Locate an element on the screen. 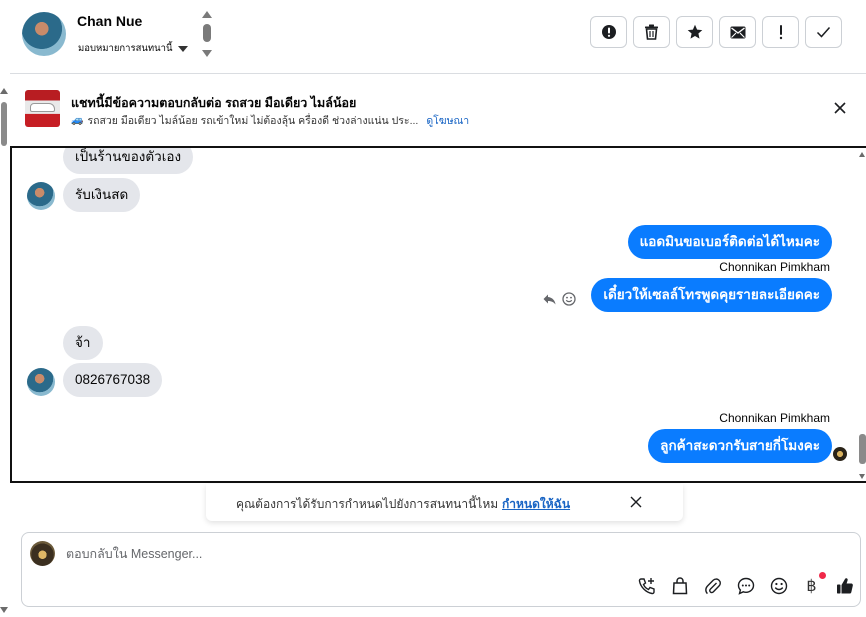 This screenshot has width=866, height=617. assign-conversation-dropdown: มอบหมายการสนทนานี้ is located at coordinates (133, 48).